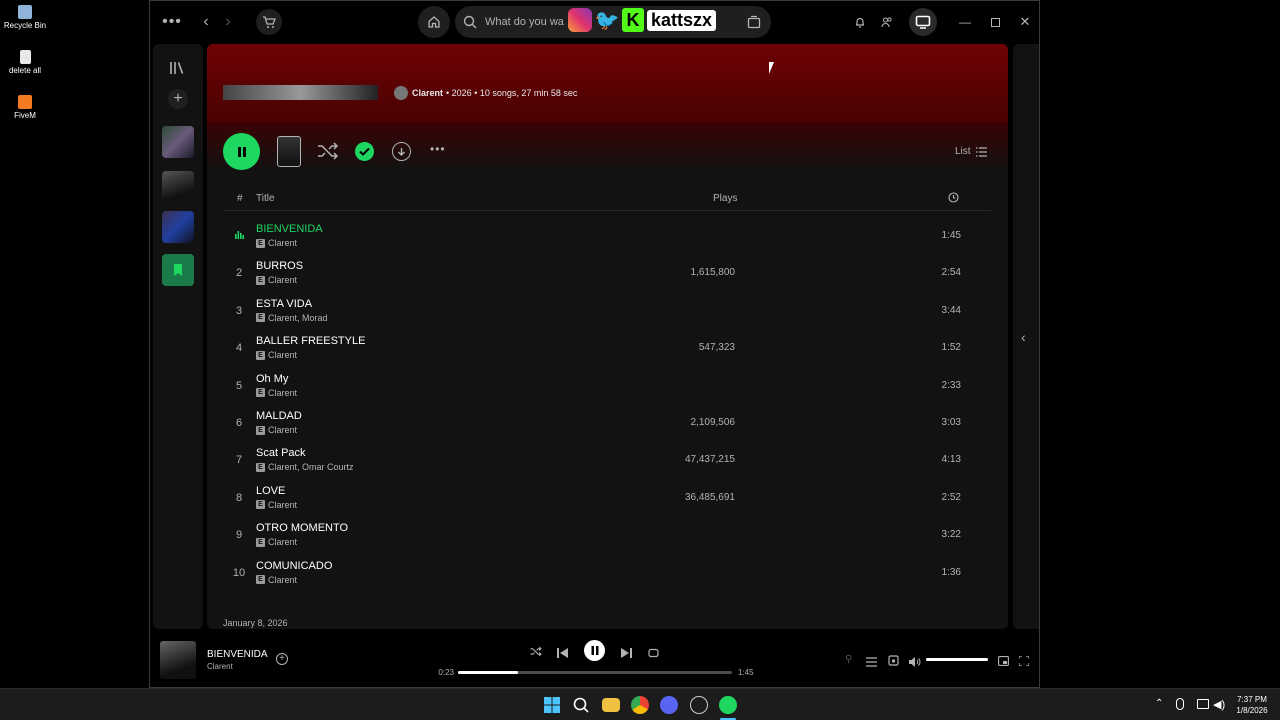 The height and width of the screenshot is (720, 1280). Describe the element at coordinates (1219, 704) in the screenshot. I see `speaker-icon: ◀)` at that location.